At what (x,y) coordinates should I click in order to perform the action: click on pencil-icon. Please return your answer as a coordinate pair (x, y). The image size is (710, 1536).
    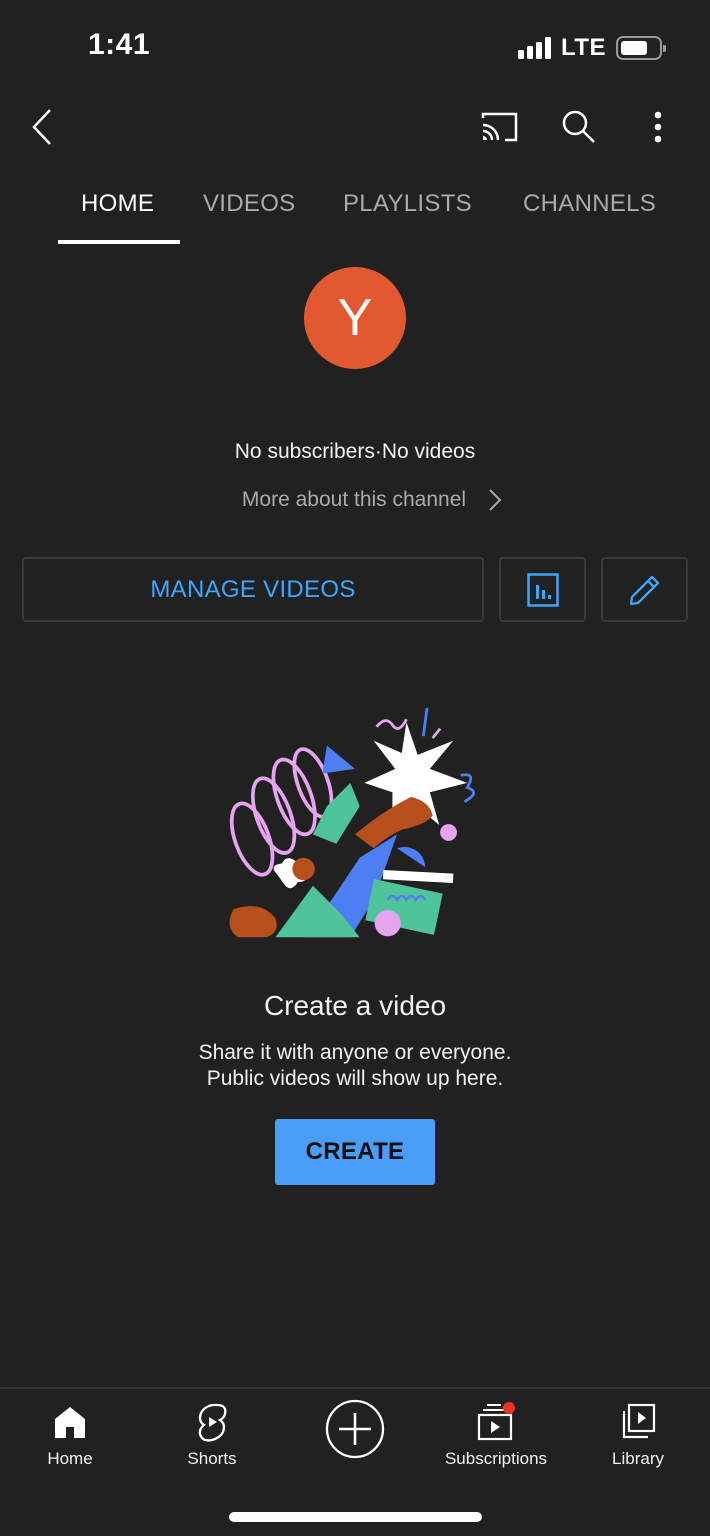
    Looking at the image, I should click on (644, 590).